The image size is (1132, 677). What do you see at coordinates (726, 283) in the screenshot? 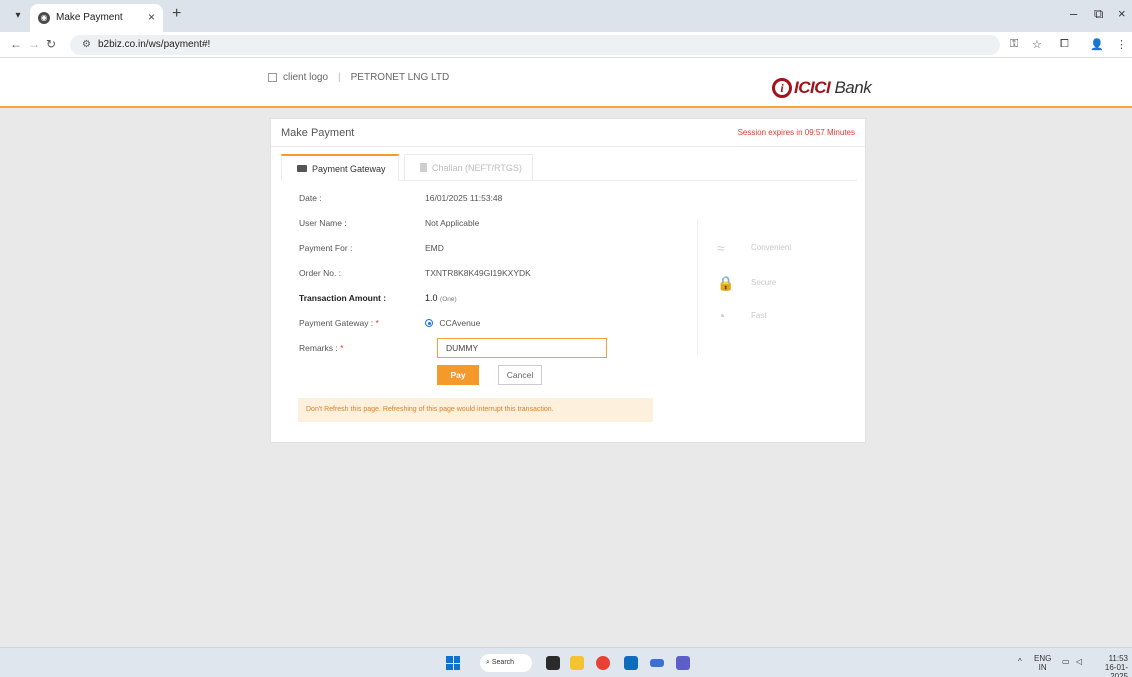
I see `lock-icon: 🔒` at bounding box center [726, 283].